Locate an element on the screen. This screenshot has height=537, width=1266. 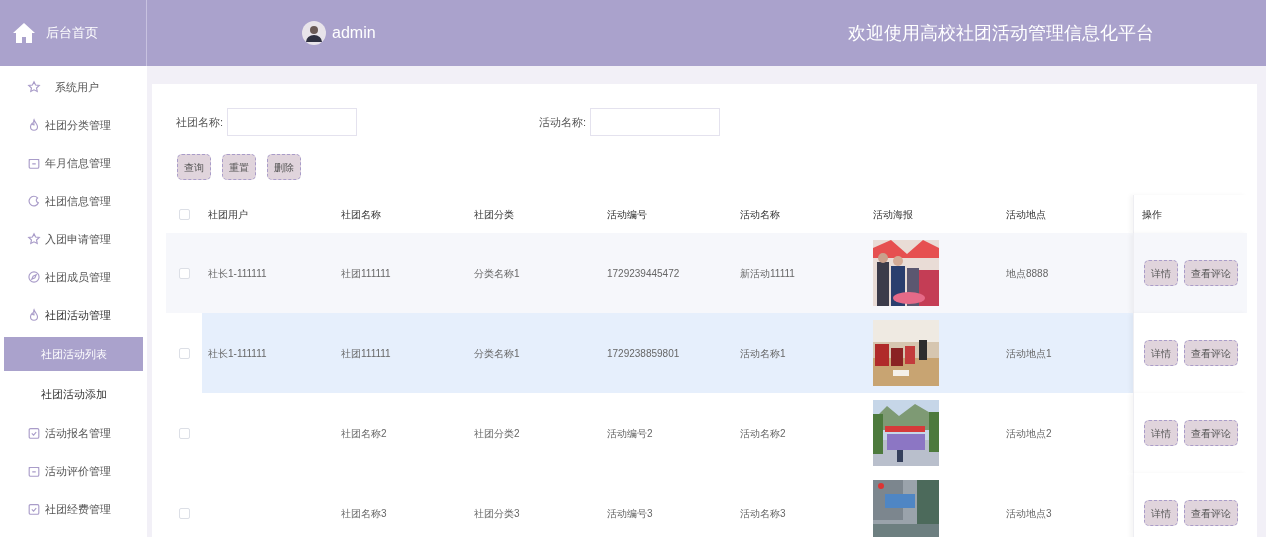
sidebar-item: 社团成员管理 is located at coordinates (73, 277).